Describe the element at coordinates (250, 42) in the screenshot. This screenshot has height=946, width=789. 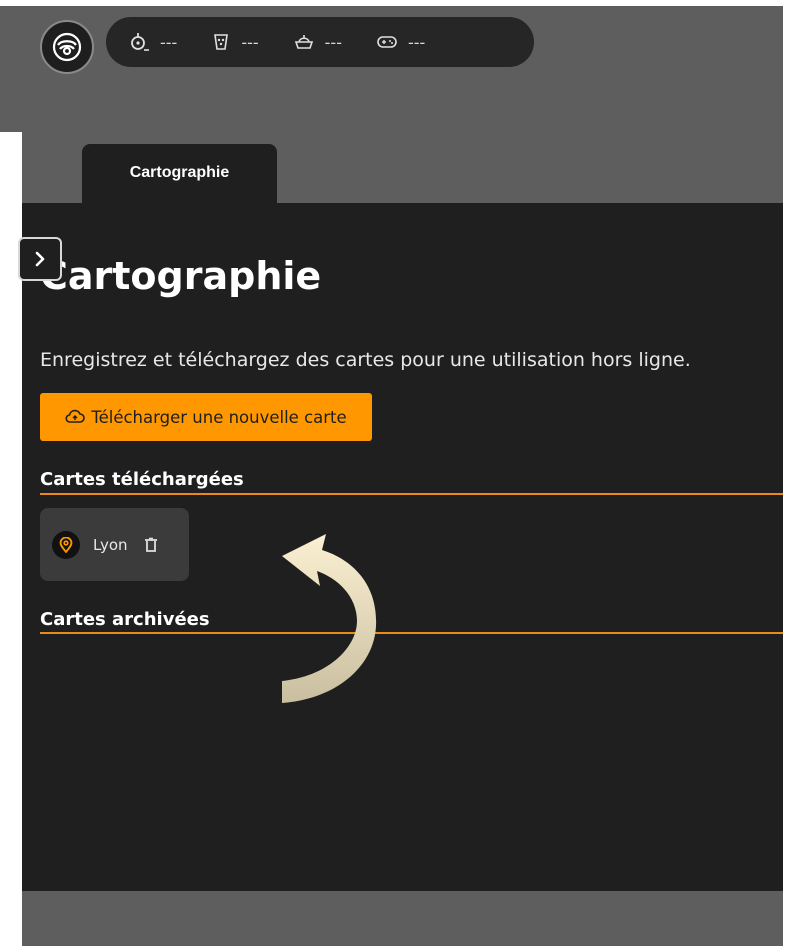
I see `status-value-brush: ---` at that location.